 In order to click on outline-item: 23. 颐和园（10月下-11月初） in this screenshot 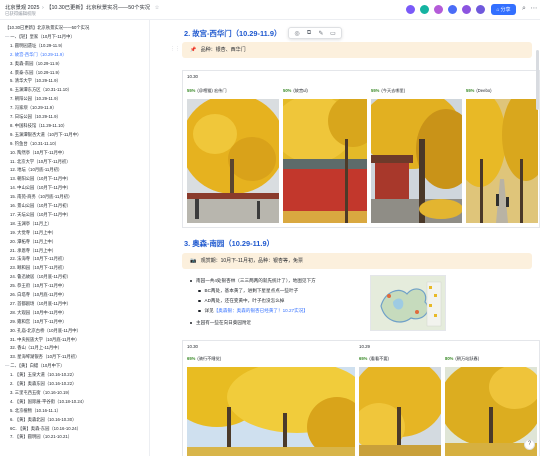, I will do `click(38, 268)`.